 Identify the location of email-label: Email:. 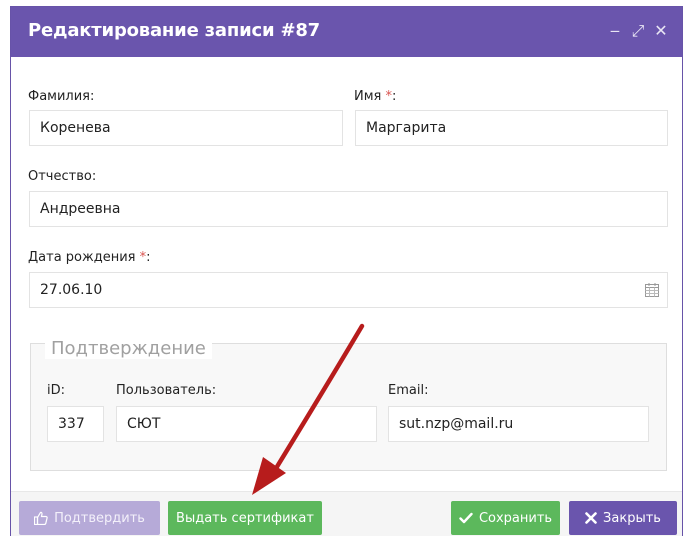
(408, 390).